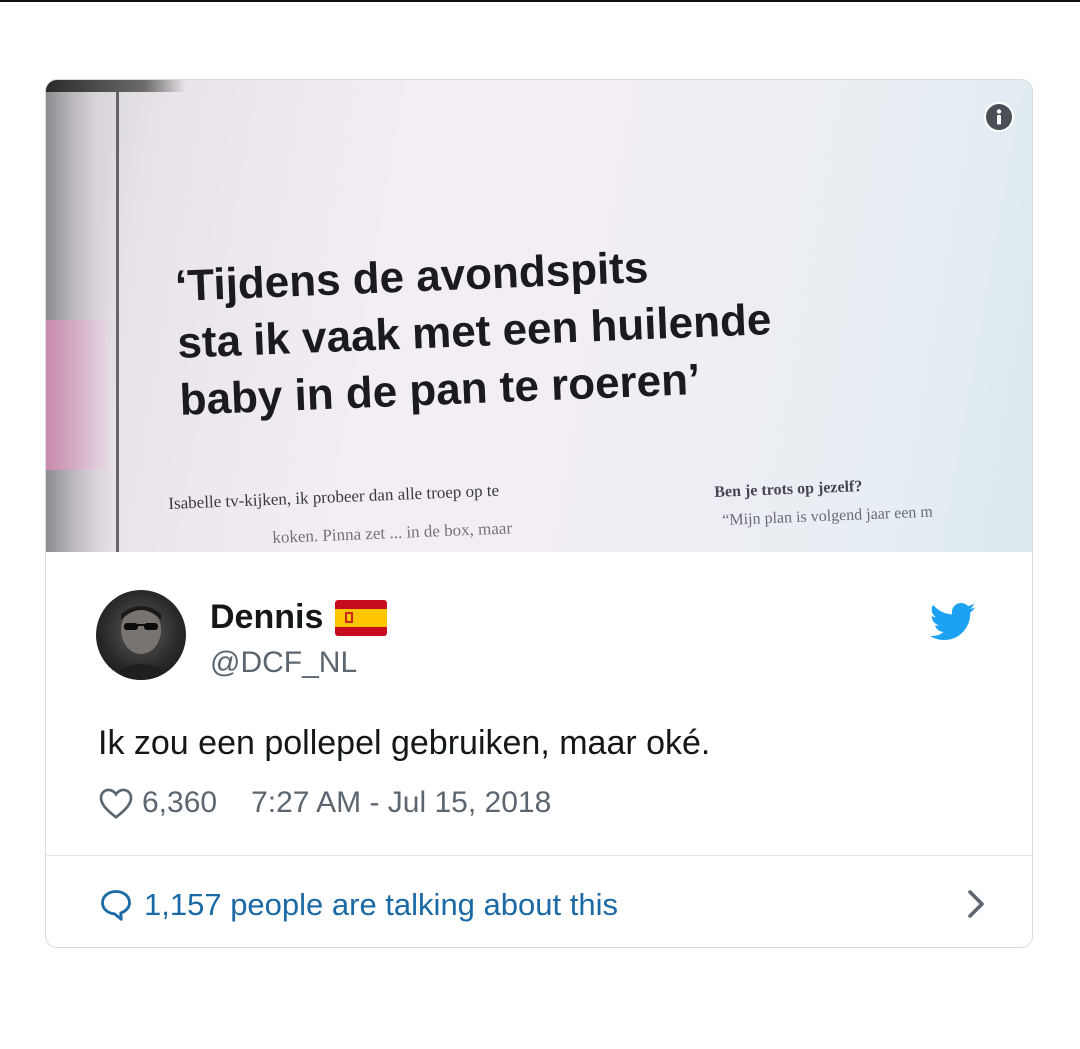 Image resolution: width=1080 pixels, height=1049 pixels. What do you see at coordinates (540, 1) in the screenshot?
I see `top-border` at bounding box center [540, 1].